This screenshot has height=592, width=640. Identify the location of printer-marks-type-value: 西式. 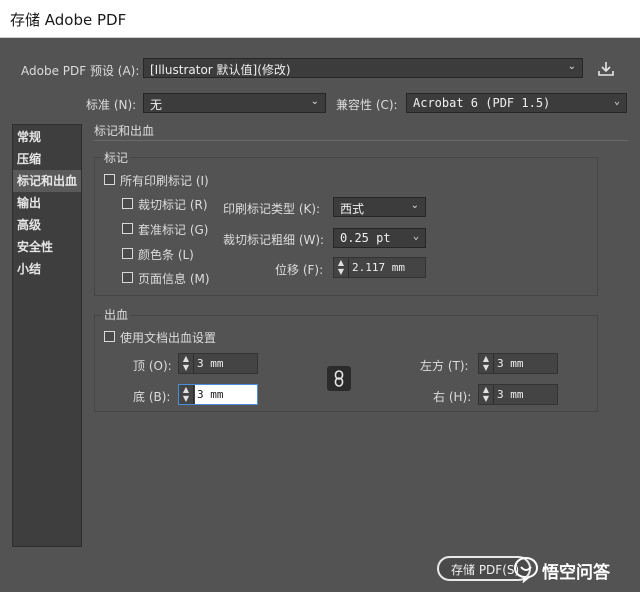
(352, 209).